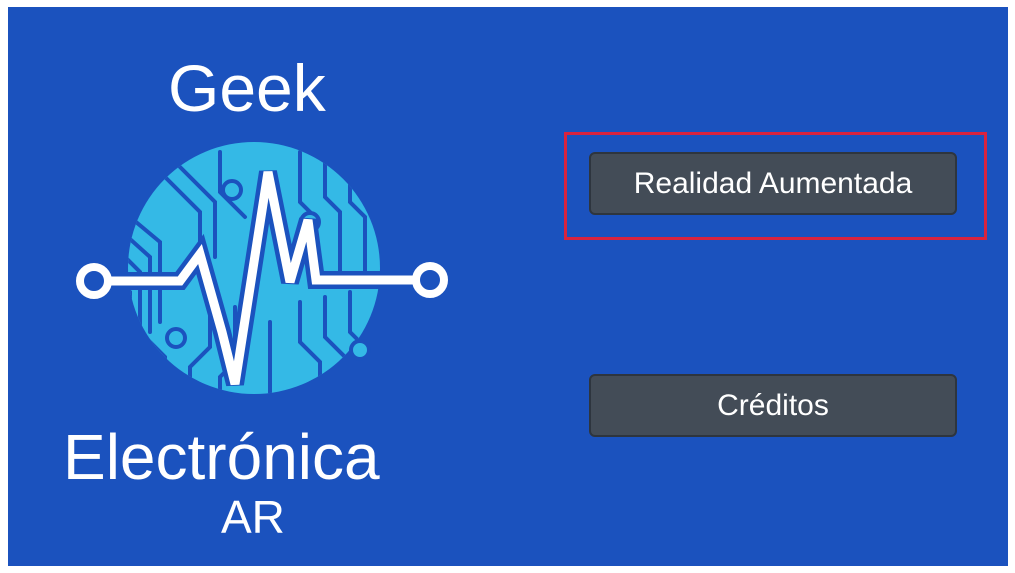  I want to click on augmented-reality-button: Realidad Aumentada, so click(773, 183).